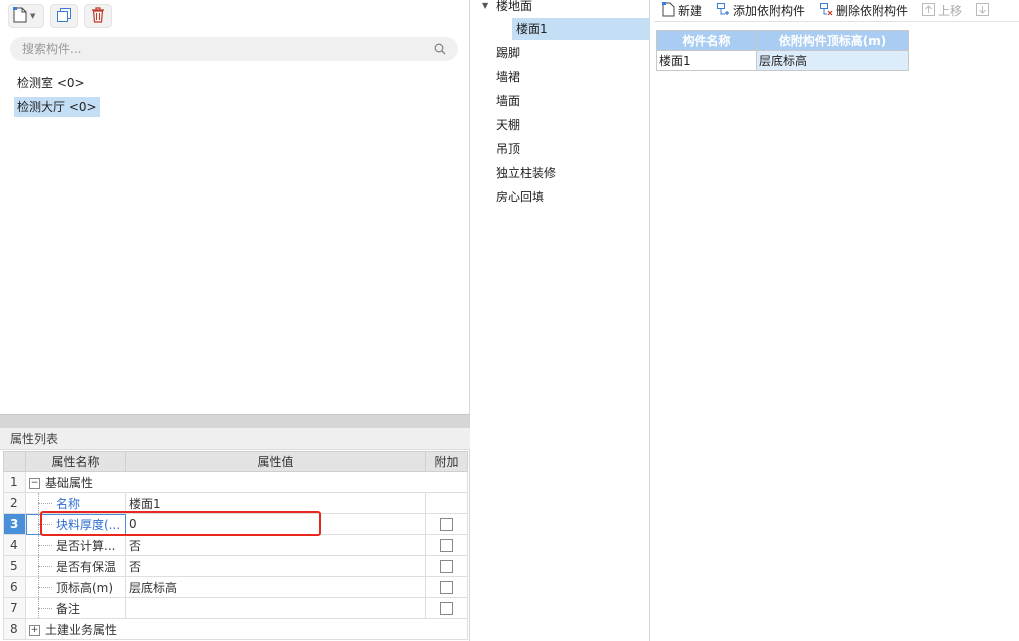  I want to click on delete-attached-button: 删除依附构件, so click(863, 10).